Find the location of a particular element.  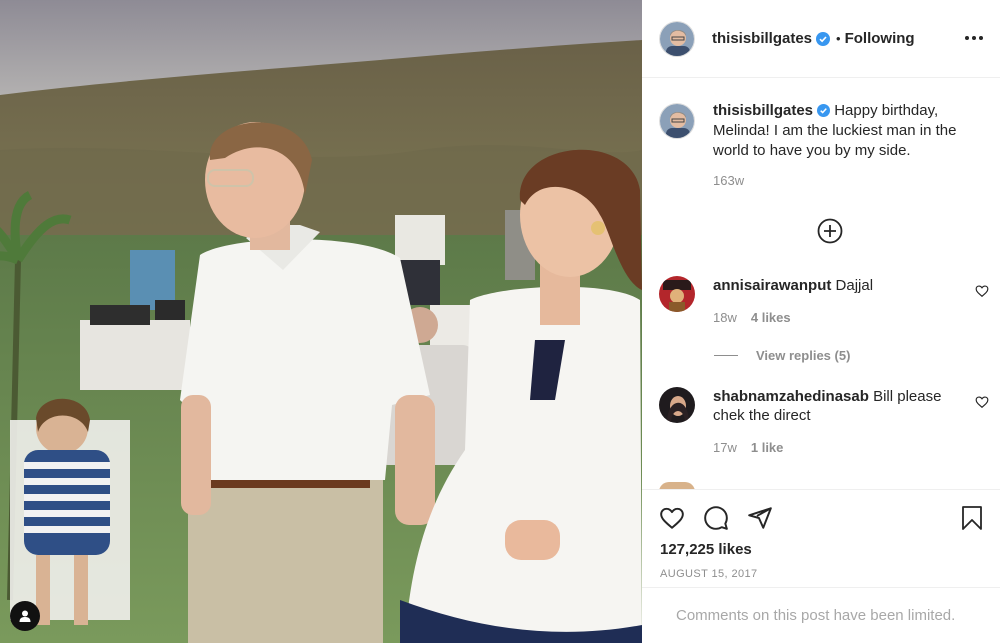

caption-author-avatar-image is located at coordinates (677, 121).